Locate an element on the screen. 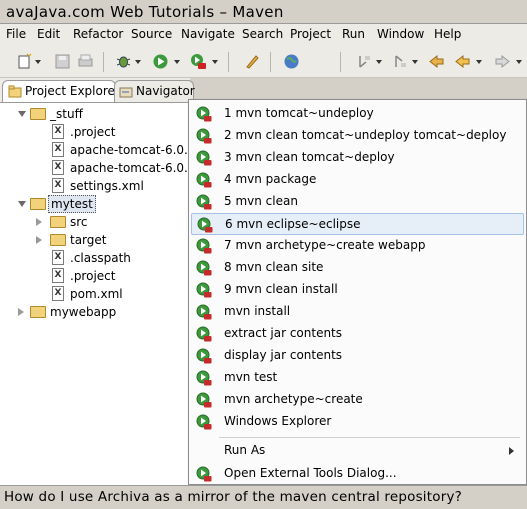  menu-item-label: mvn archetype~create is located at coordinates (293, 399).